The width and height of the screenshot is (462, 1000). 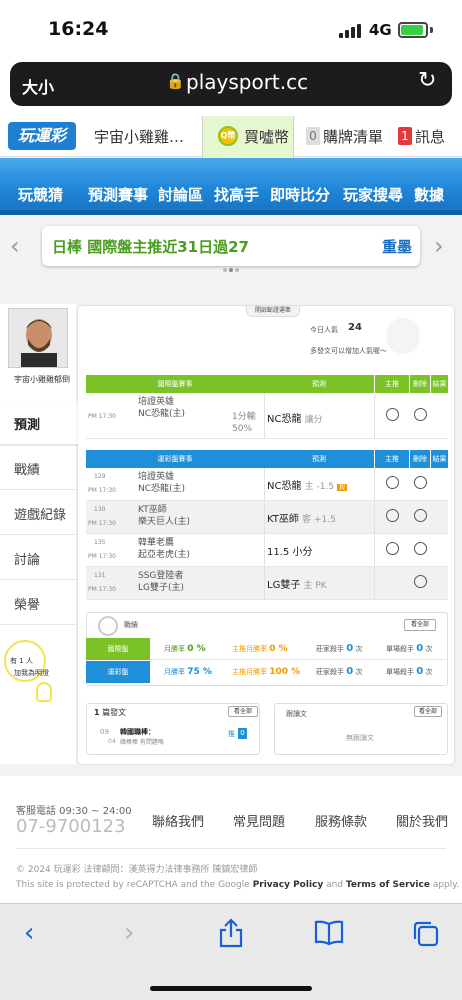 What do you see at coordinates (420, 625) in the screenshot?
I see `stats-view-all-button: 看全部` at bounding box center [420, 625].